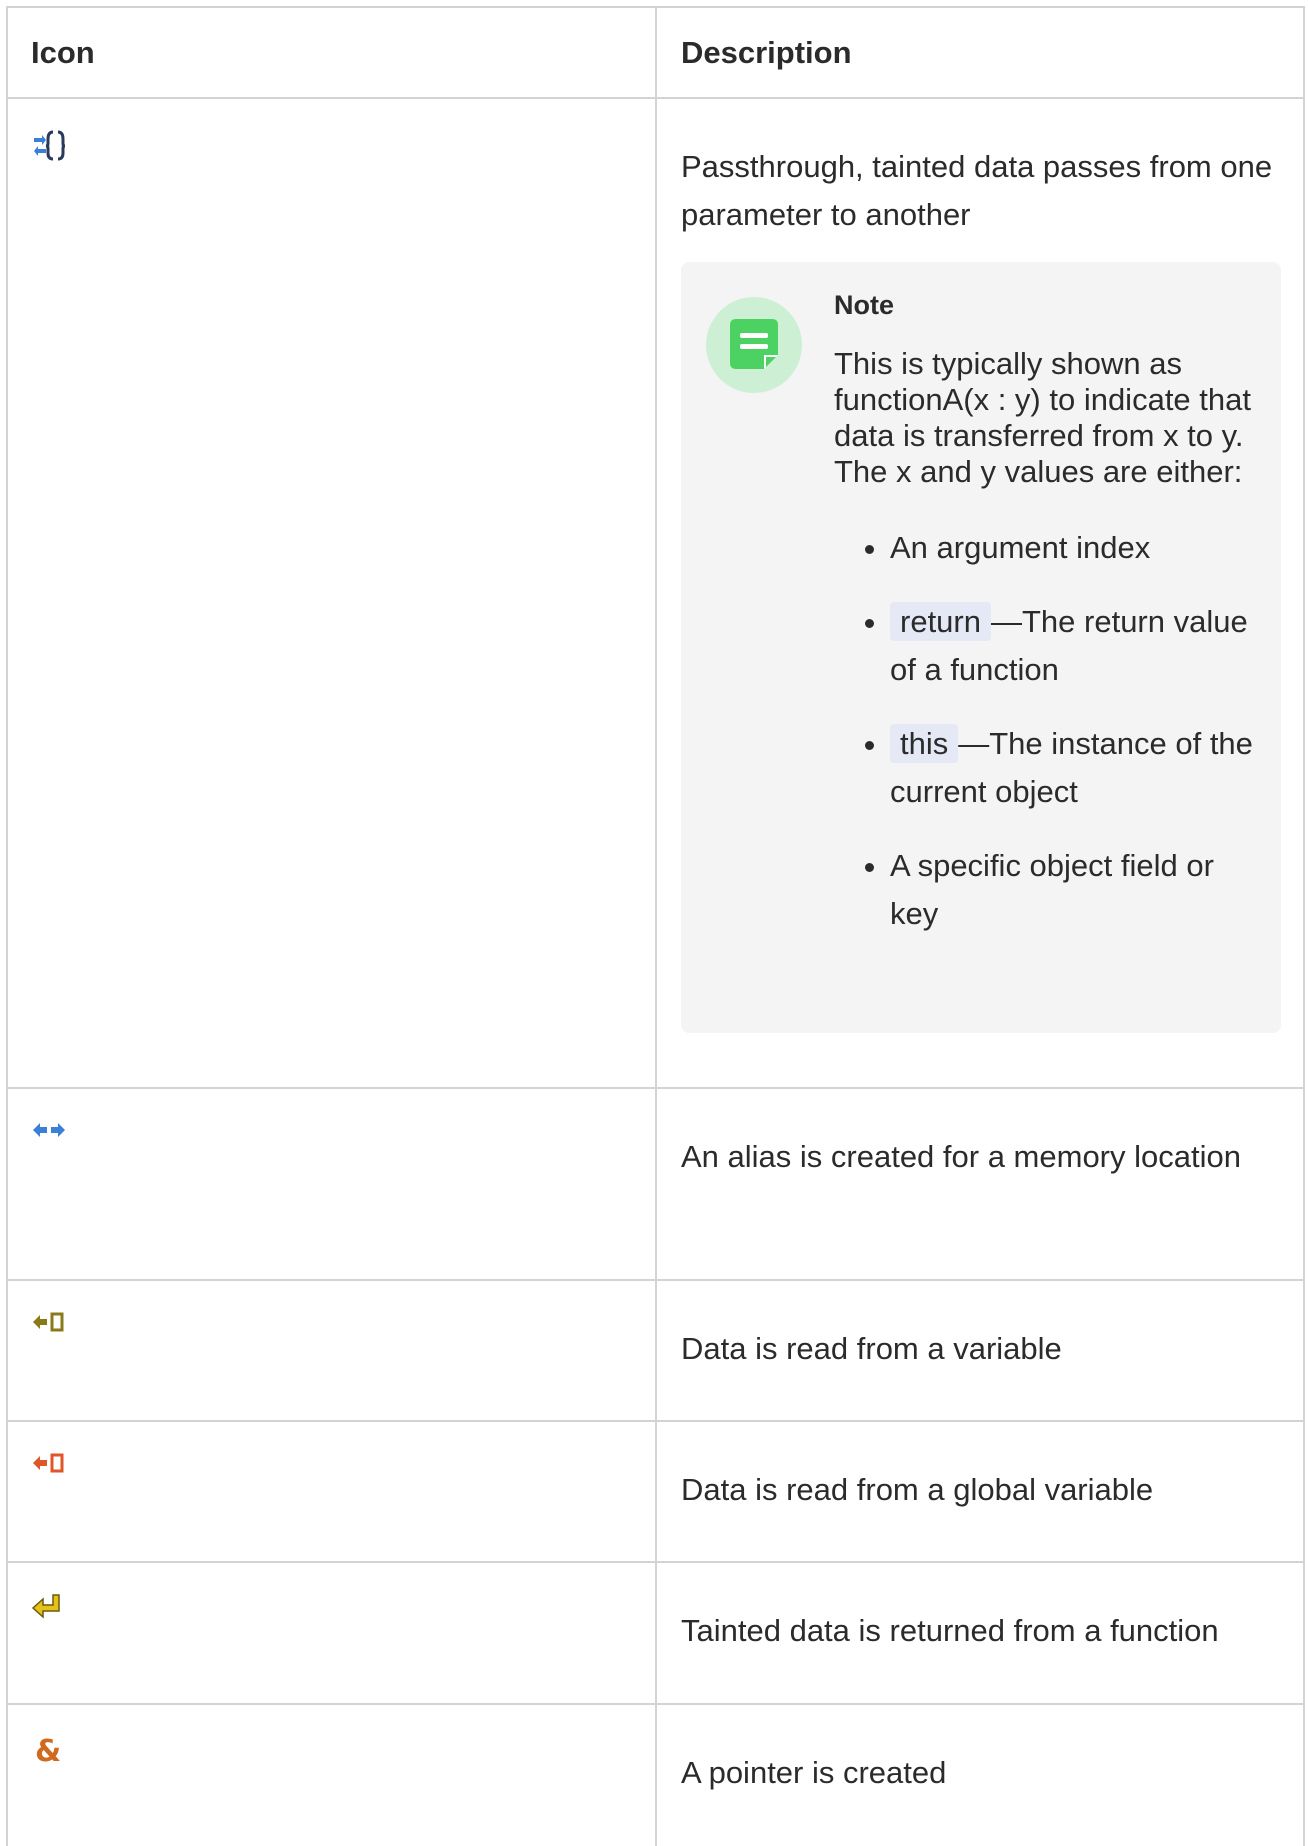  Describe the element at coordinates (981, 52) in the screenshot. I see `header-cell-description: Description` at that location.